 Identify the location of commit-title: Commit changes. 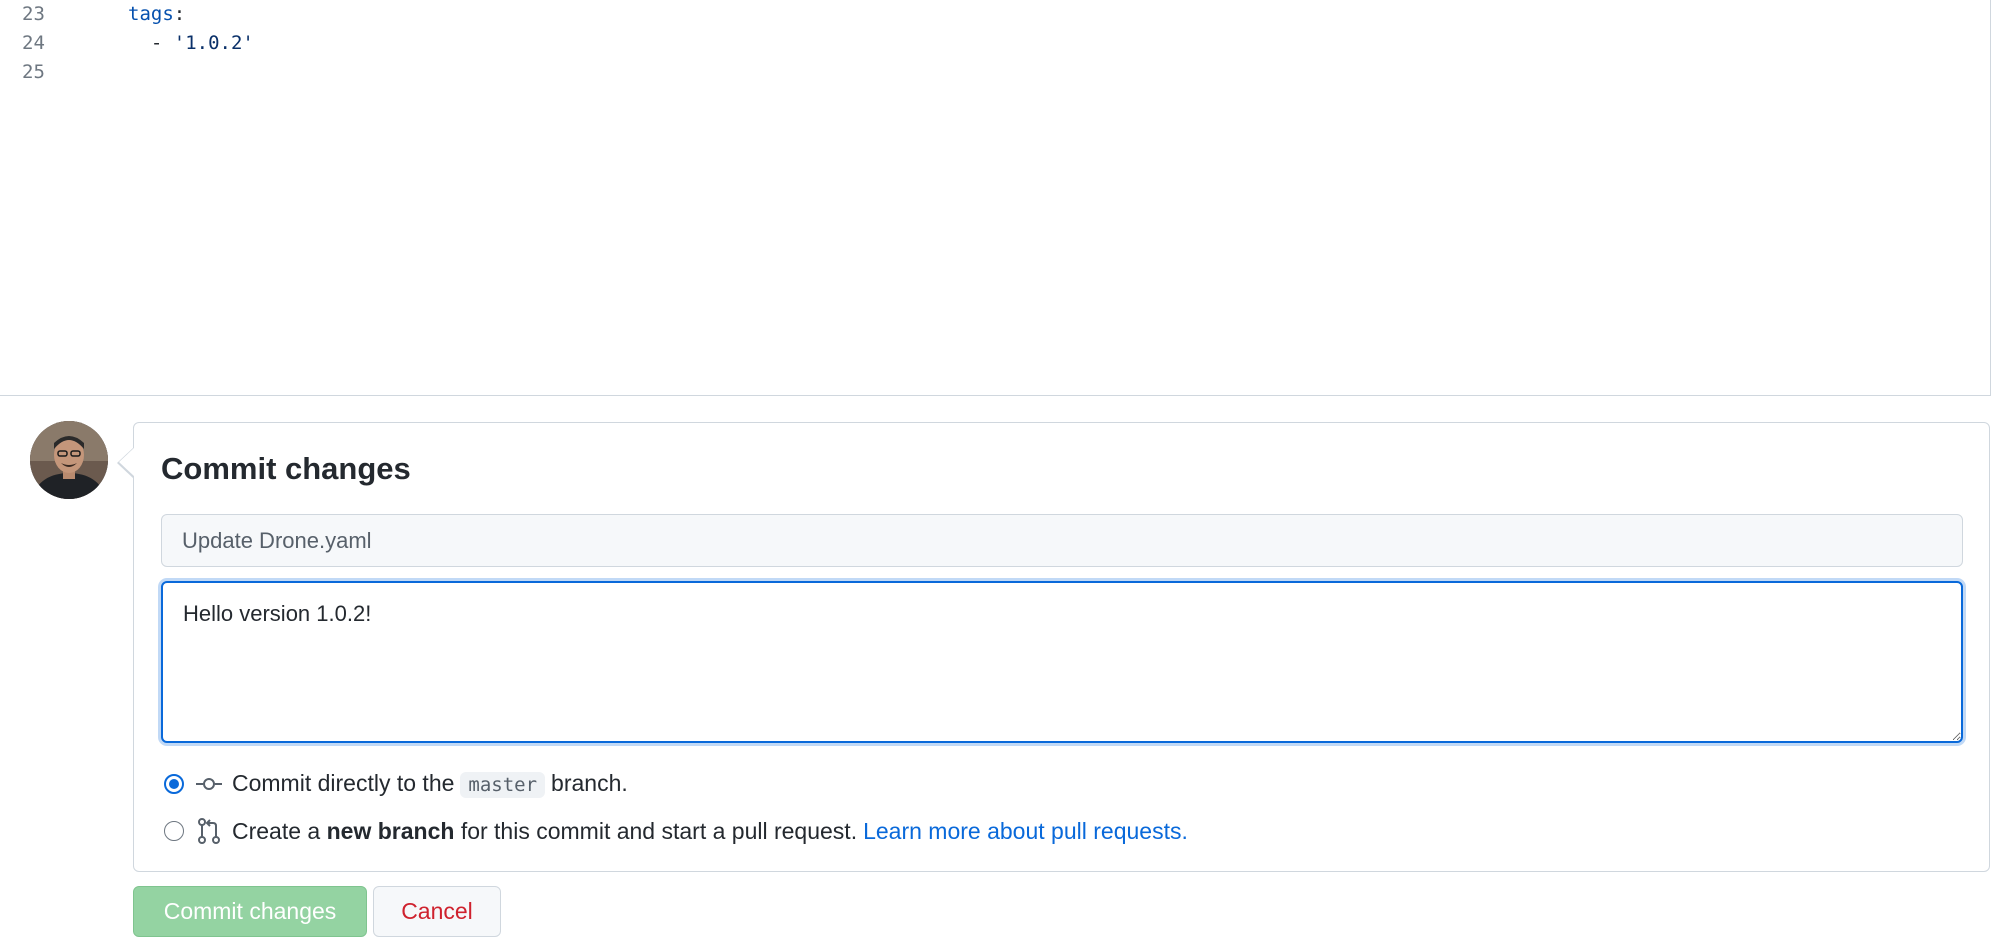
(286, 468).